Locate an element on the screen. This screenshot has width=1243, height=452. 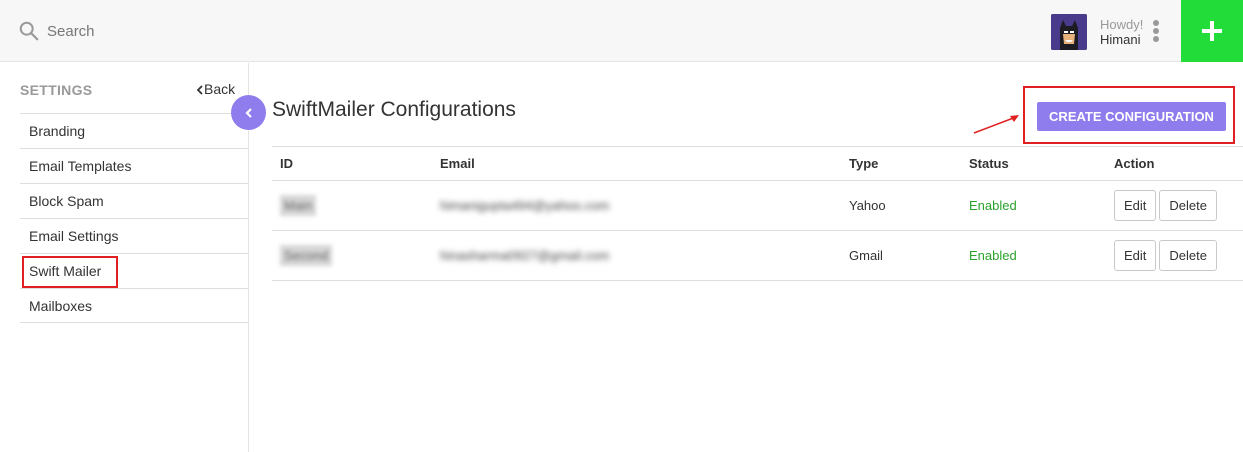
batman-avatar-icon is located at coordinates (1069, 32).